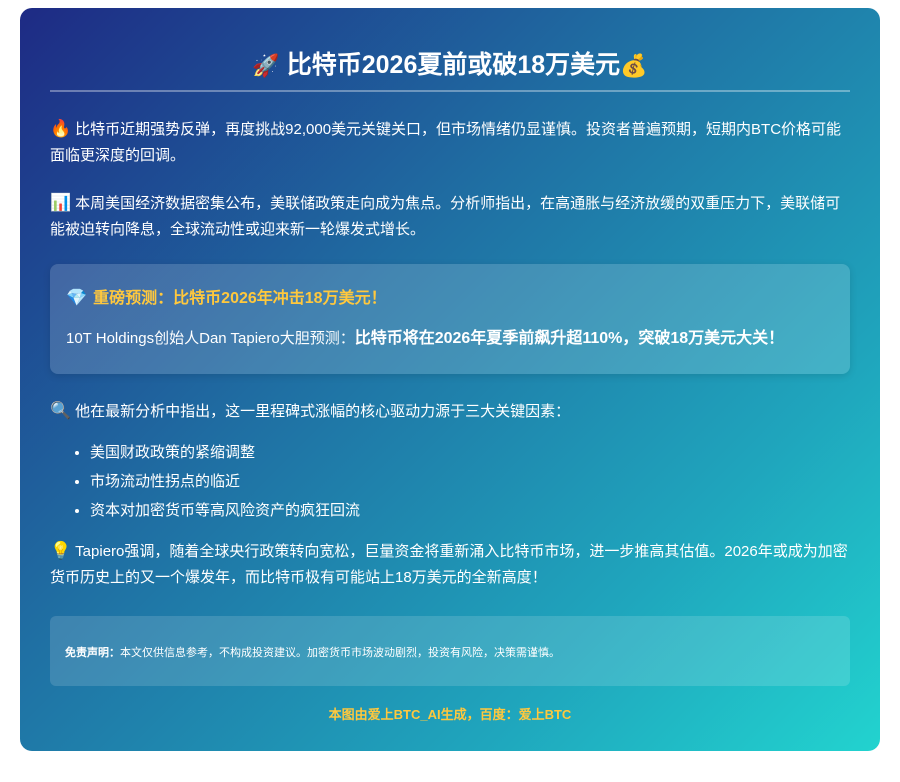 This screenshot has width=900, height=782. Describe the element at coordinates (266, 65) in the screenshot. I see `rocket-icon: 🚀` at that location.